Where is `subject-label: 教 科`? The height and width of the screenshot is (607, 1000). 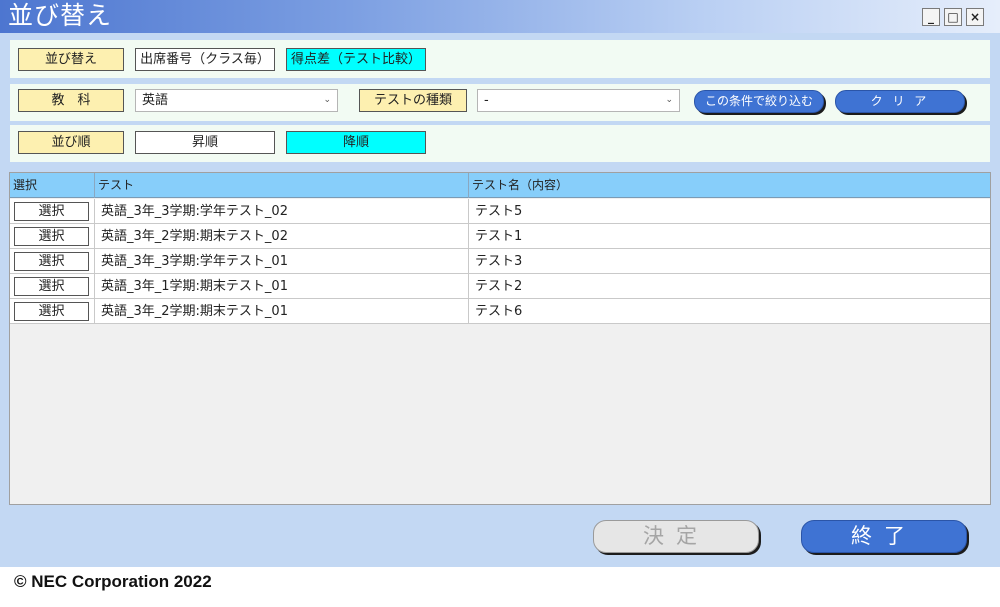 subject-label: 教 科 is located at coordinates (71, 100).